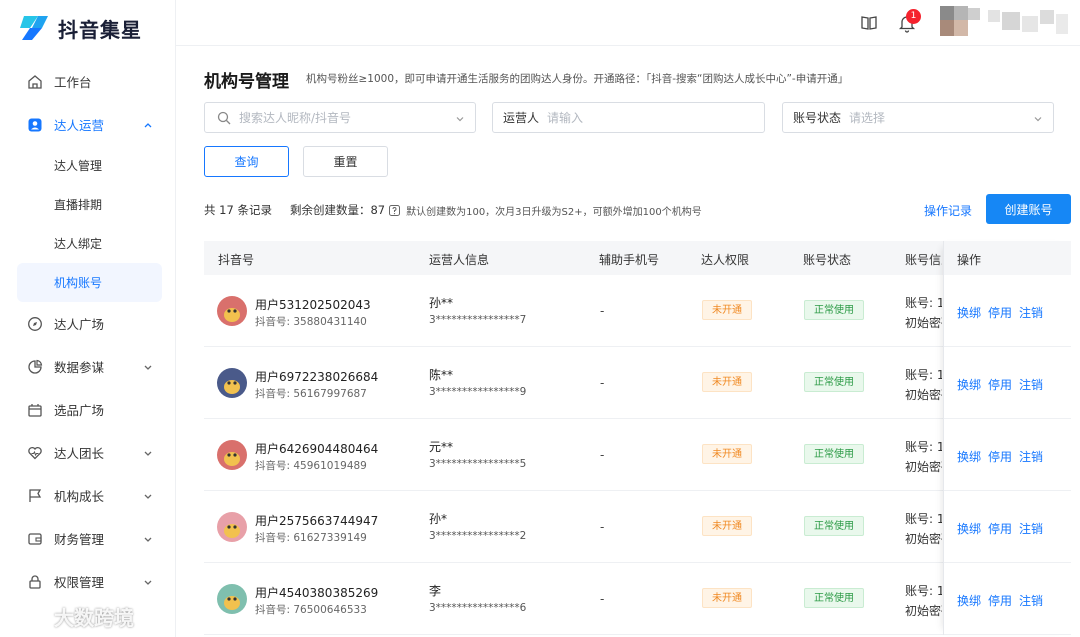  I want to click on sidebar-item-creator-ops: 达人运营, so click(88, 124).